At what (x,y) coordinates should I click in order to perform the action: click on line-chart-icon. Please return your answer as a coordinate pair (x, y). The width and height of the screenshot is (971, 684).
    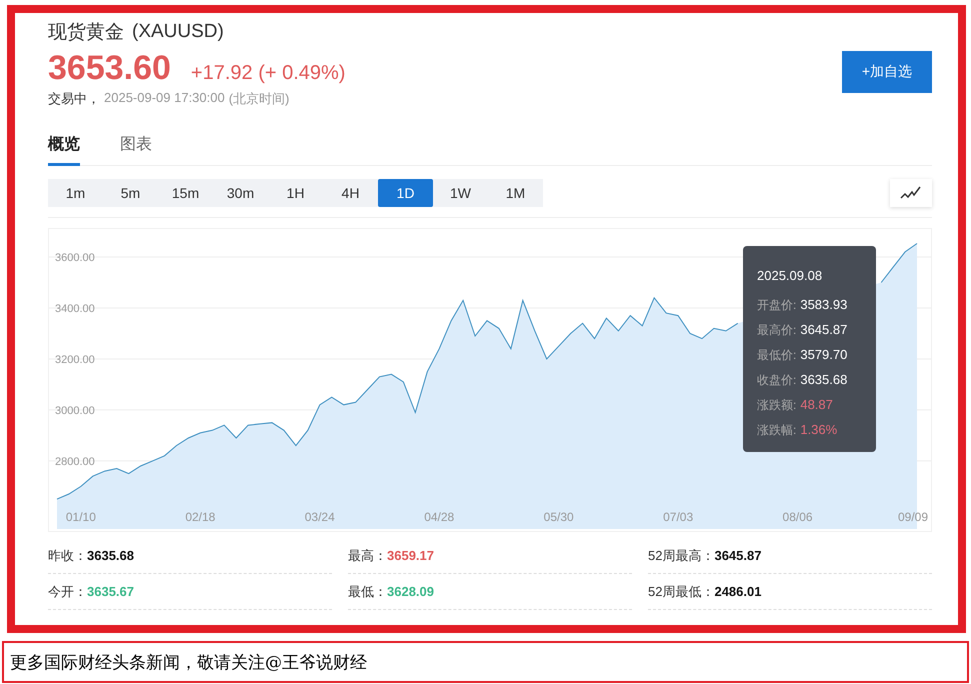
    Looking at the image, I should click on (911, 193).